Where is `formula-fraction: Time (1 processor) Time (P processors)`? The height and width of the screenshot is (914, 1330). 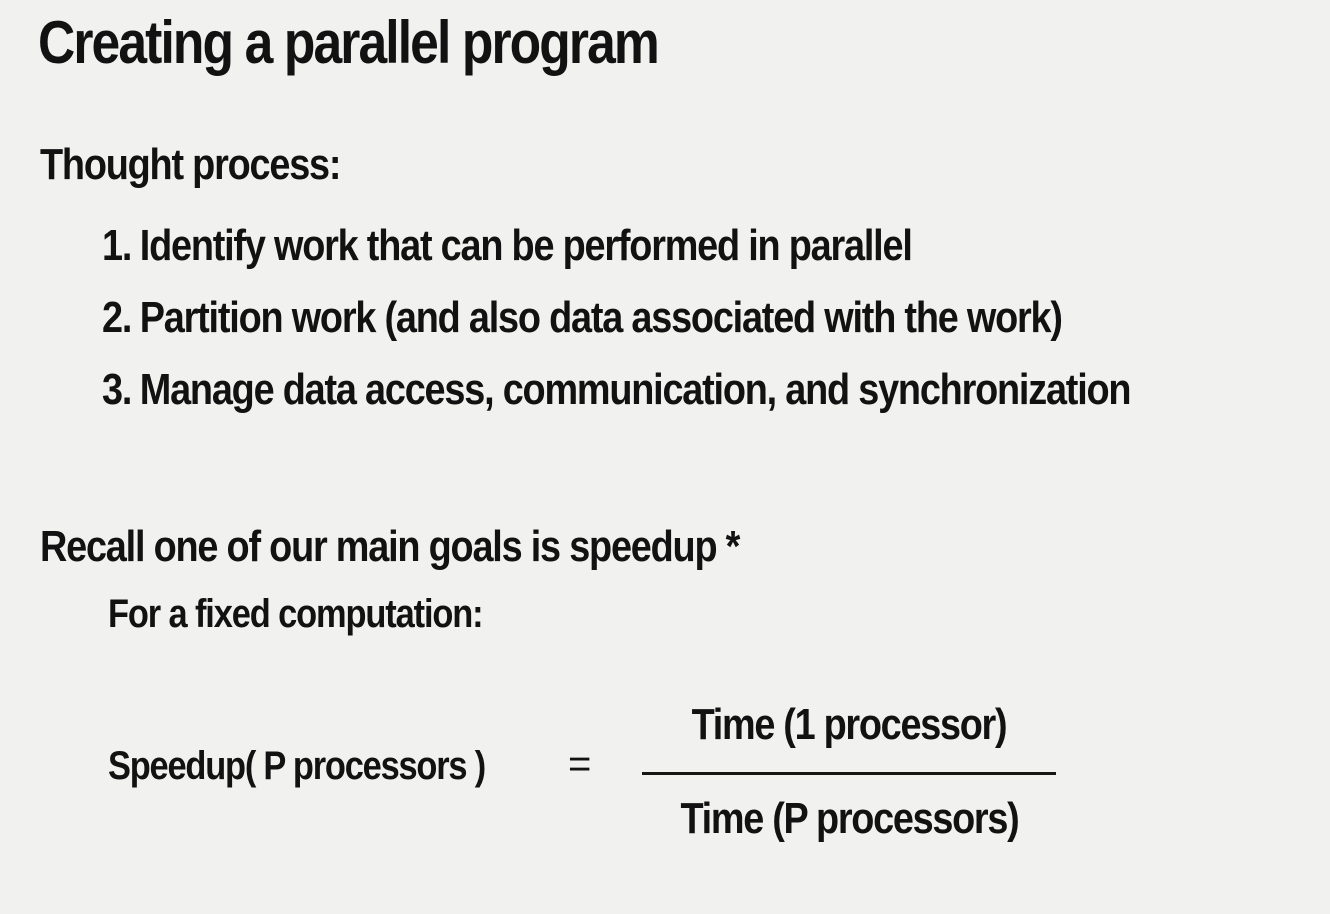 formula-fraction: Time (1 processor) Time (P processors) is located at coordinates (849, 776).